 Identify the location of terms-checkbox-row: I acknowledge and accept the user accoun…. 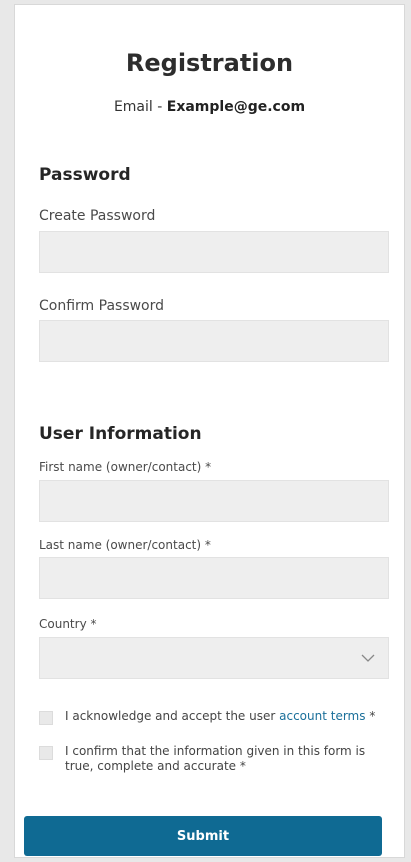
(218, 717).